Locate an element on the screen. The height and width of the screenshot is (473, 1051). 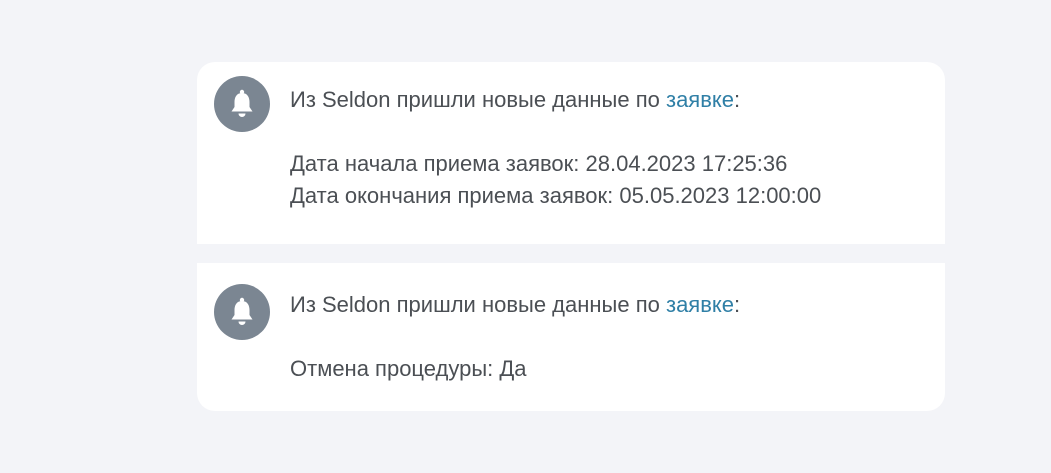
notification-detail-cancellation: Отмена процедуры: Да is located at coordinates (408, 368).